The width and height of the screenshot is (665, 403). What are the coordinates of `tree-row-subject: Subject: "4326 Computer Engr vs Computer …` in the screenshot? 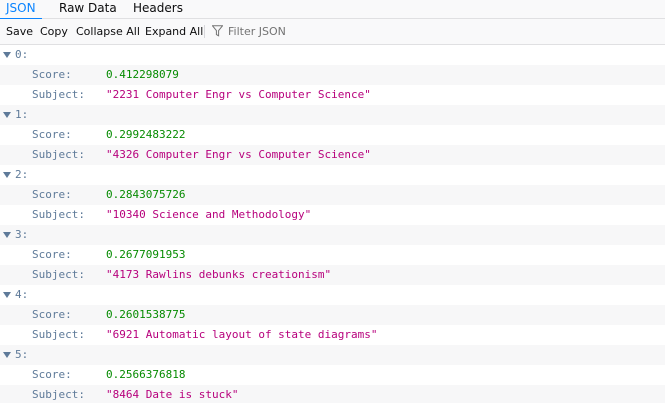 It's located at (332, 155).